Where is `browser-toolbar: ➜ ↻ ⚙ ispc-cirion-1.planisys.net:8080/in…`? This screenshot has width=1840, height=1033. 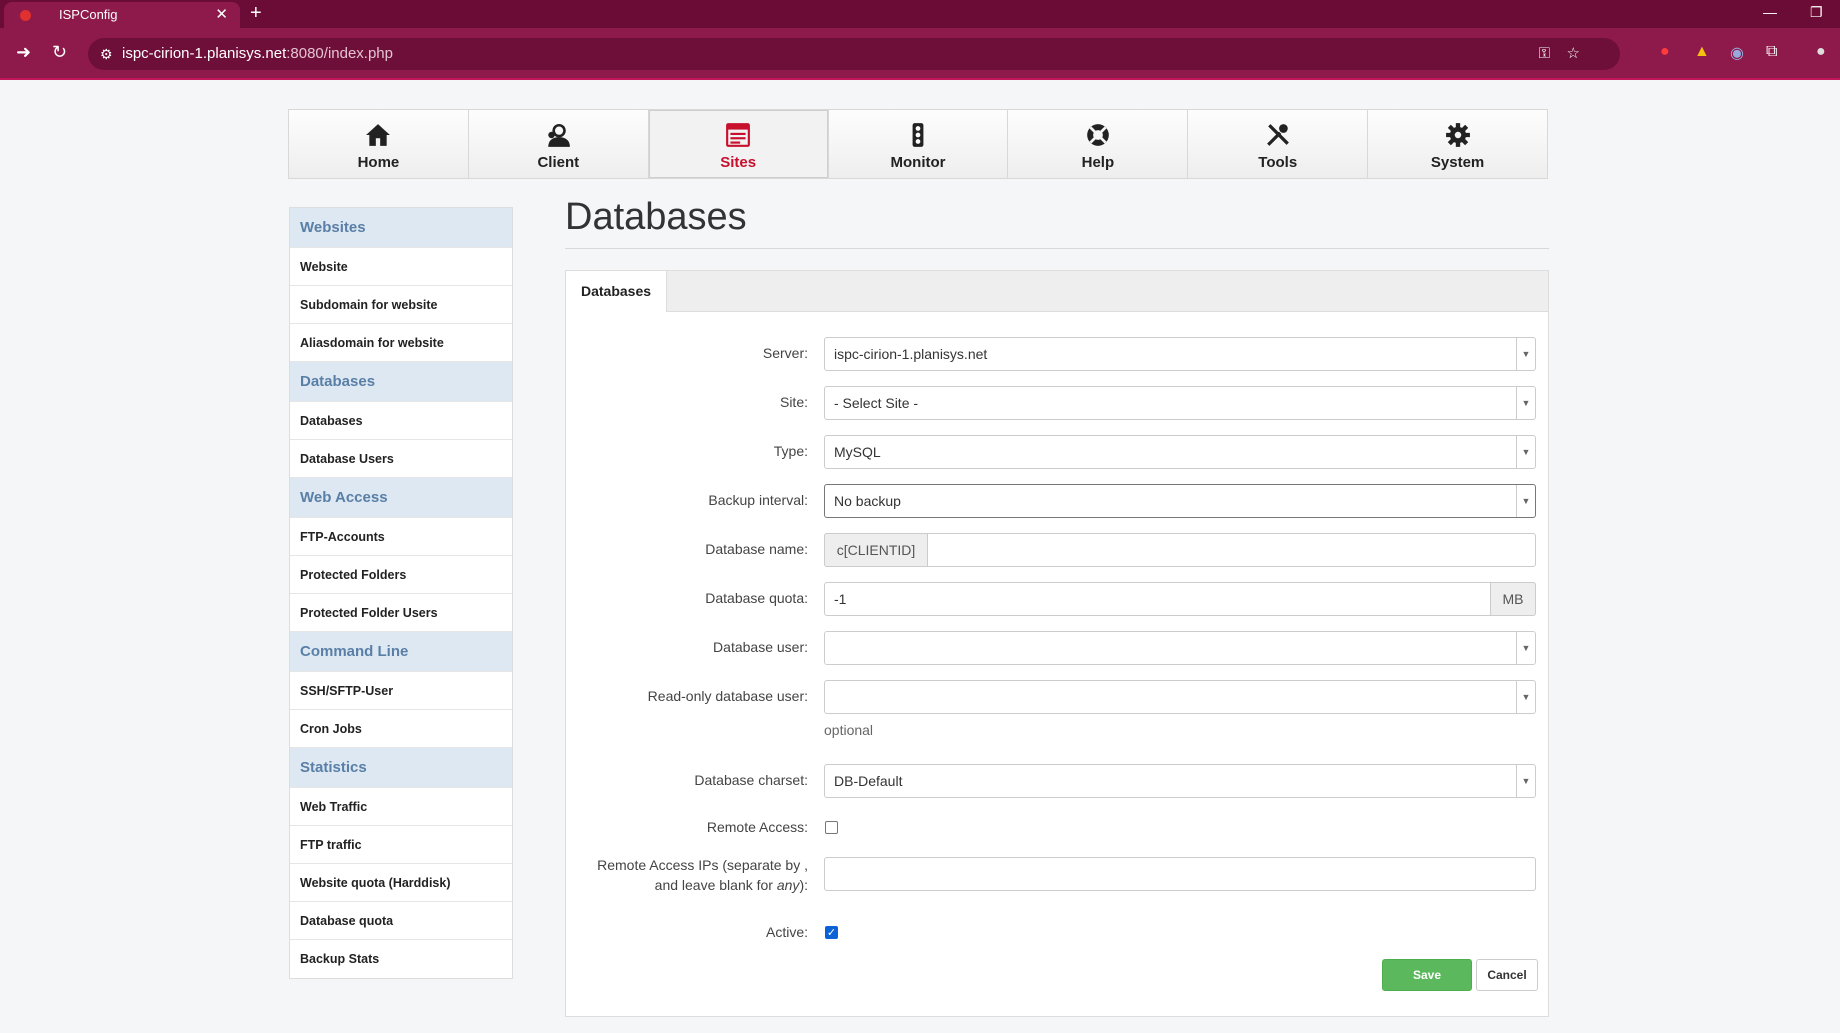
browser-toolbar: ➜ ↻ ⚙ ispc-cirion-1.planisys.net:8080/in… is located at coordinates (920, 54).